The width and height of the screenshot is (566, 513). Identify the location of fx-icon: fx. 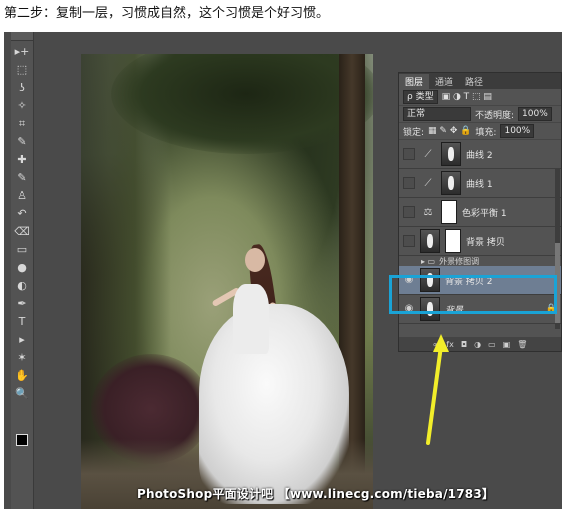
(450, 344).